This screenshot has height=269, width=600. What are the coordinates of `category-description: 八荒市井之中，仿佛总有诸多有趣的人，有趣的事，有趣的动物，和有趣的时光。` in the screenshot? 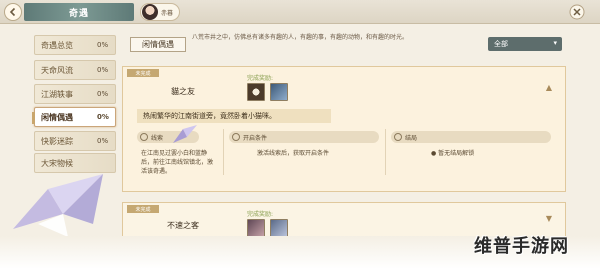 It's located at (300, 37).